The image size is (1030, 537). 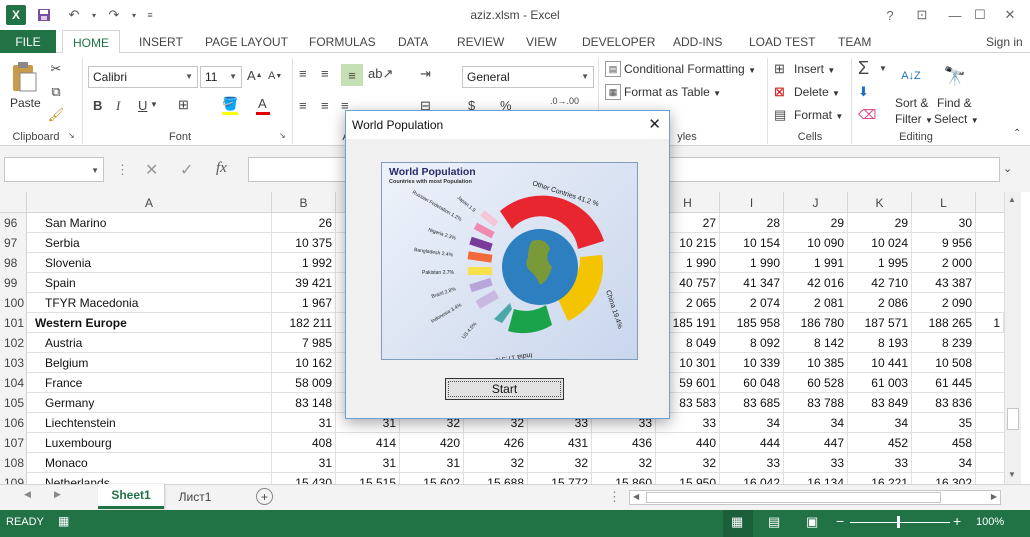 I want to click on cell-value: 83 788, so click(x=816, y=403).